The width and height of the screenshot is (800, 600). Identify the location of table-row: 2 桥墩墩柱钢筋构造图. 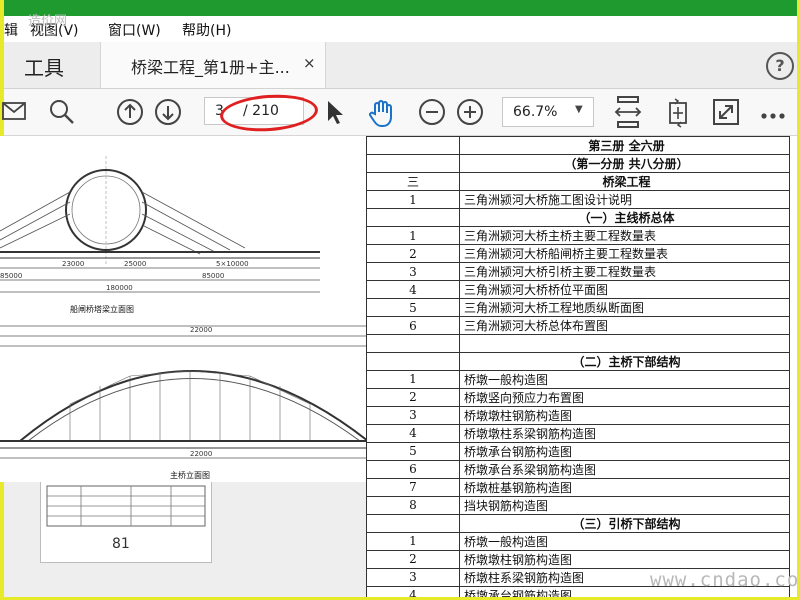
(578, 559).